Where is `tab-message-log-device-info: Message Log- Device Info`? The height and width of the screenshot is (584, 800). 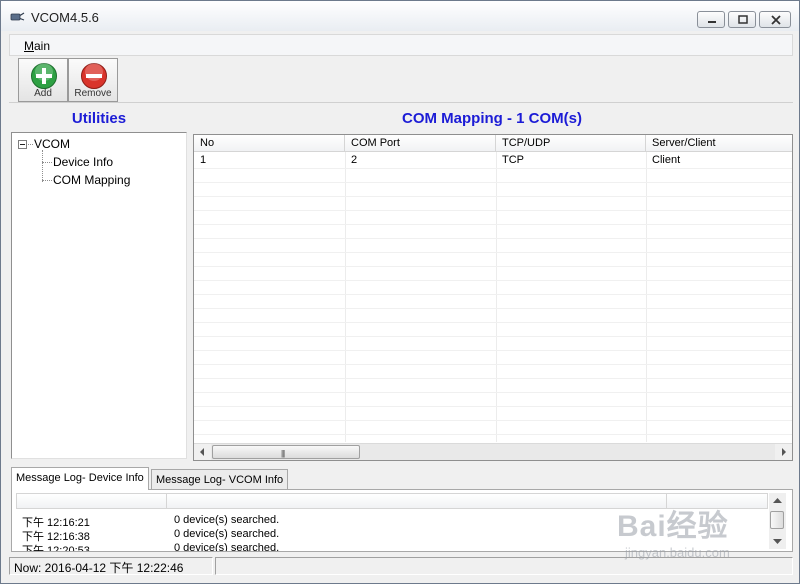
tab-message-log-device-info: Message Log- Device Info is located at coordinates (80, 478).